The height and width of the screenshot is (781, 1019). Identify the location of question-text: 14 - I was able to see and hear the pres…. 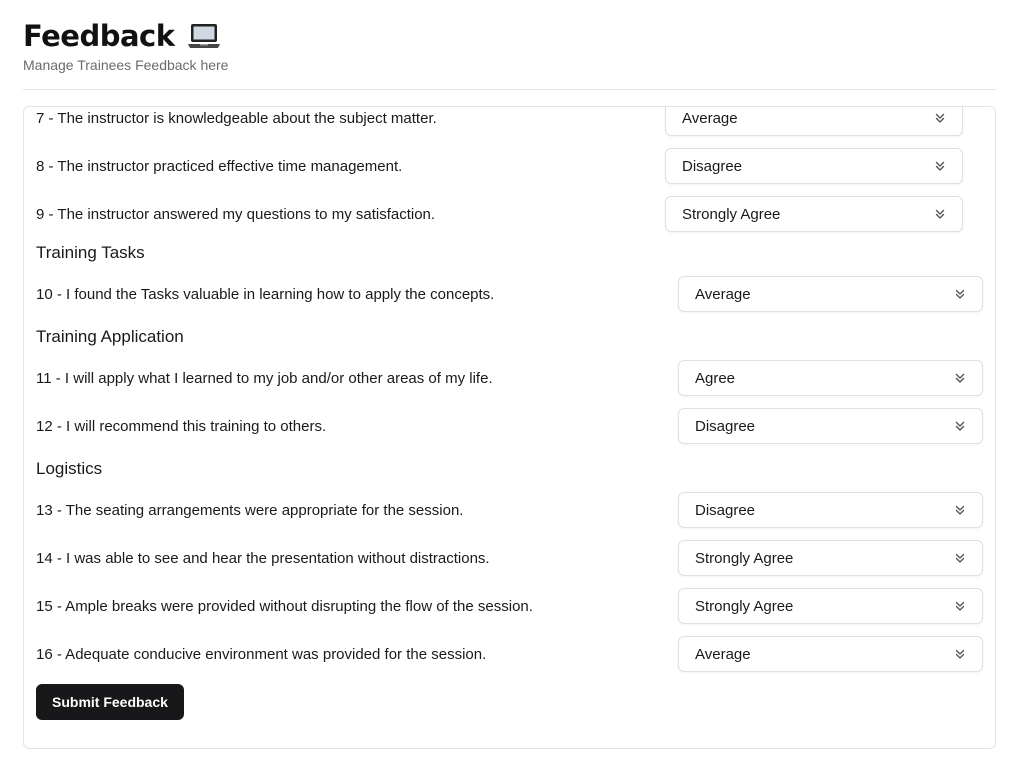
(263, 558).